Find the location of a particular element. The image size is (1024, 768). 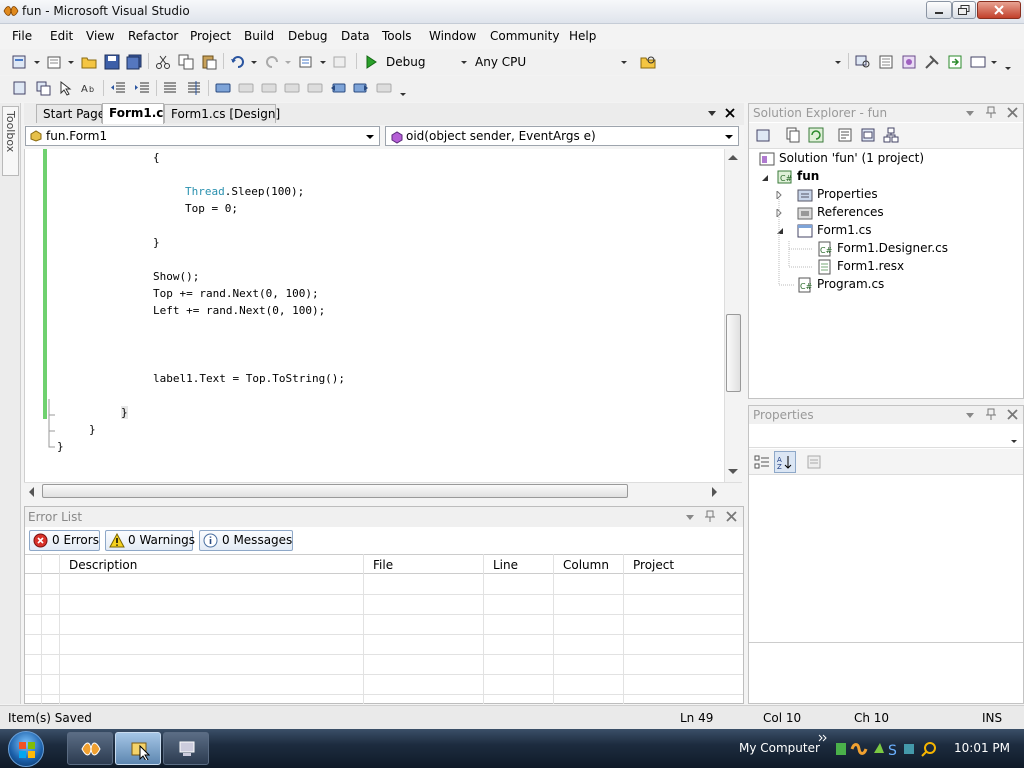

new-project-dropdown is located at coordinates (37, 62).